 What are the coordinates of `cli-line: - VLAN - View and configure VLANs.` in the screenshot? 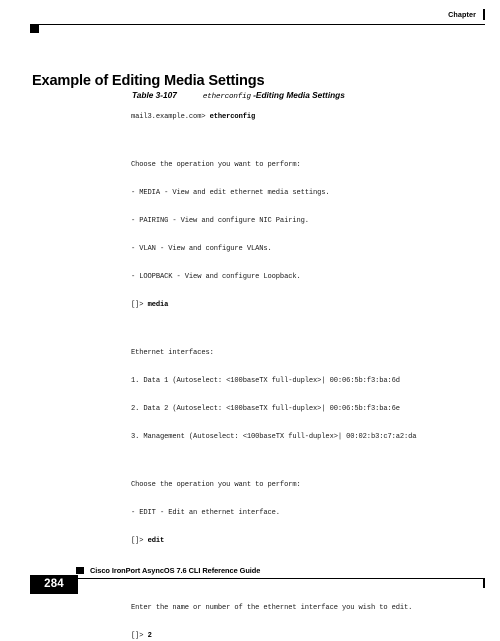 It's located at (201, 248).